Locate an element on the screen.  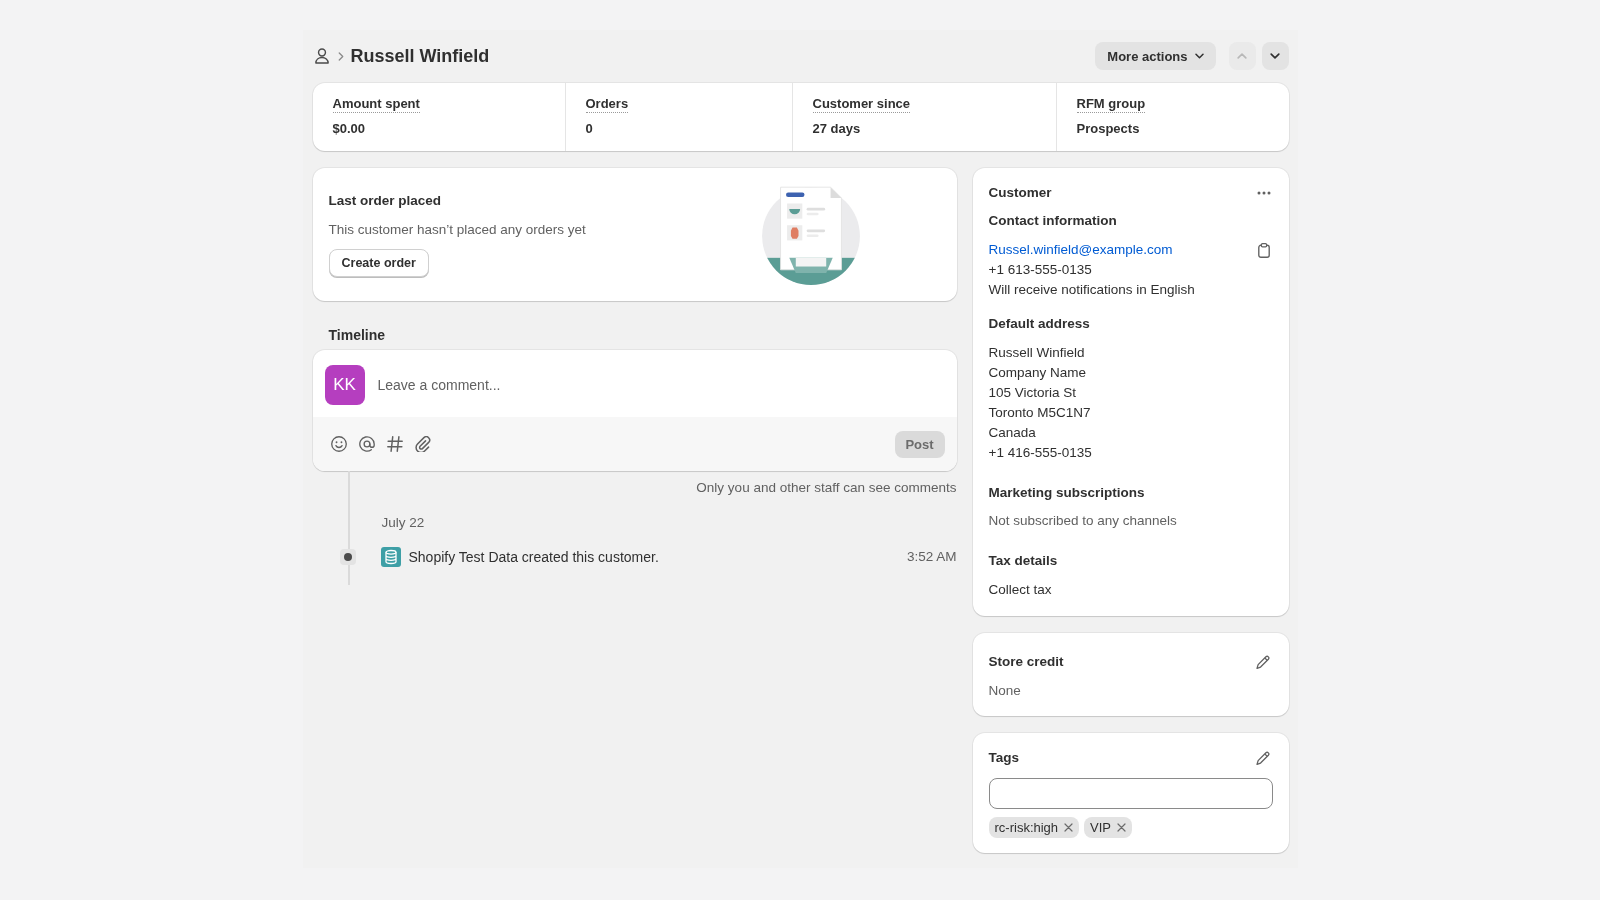
at-sign-icon is located at coordinates (366, 444).